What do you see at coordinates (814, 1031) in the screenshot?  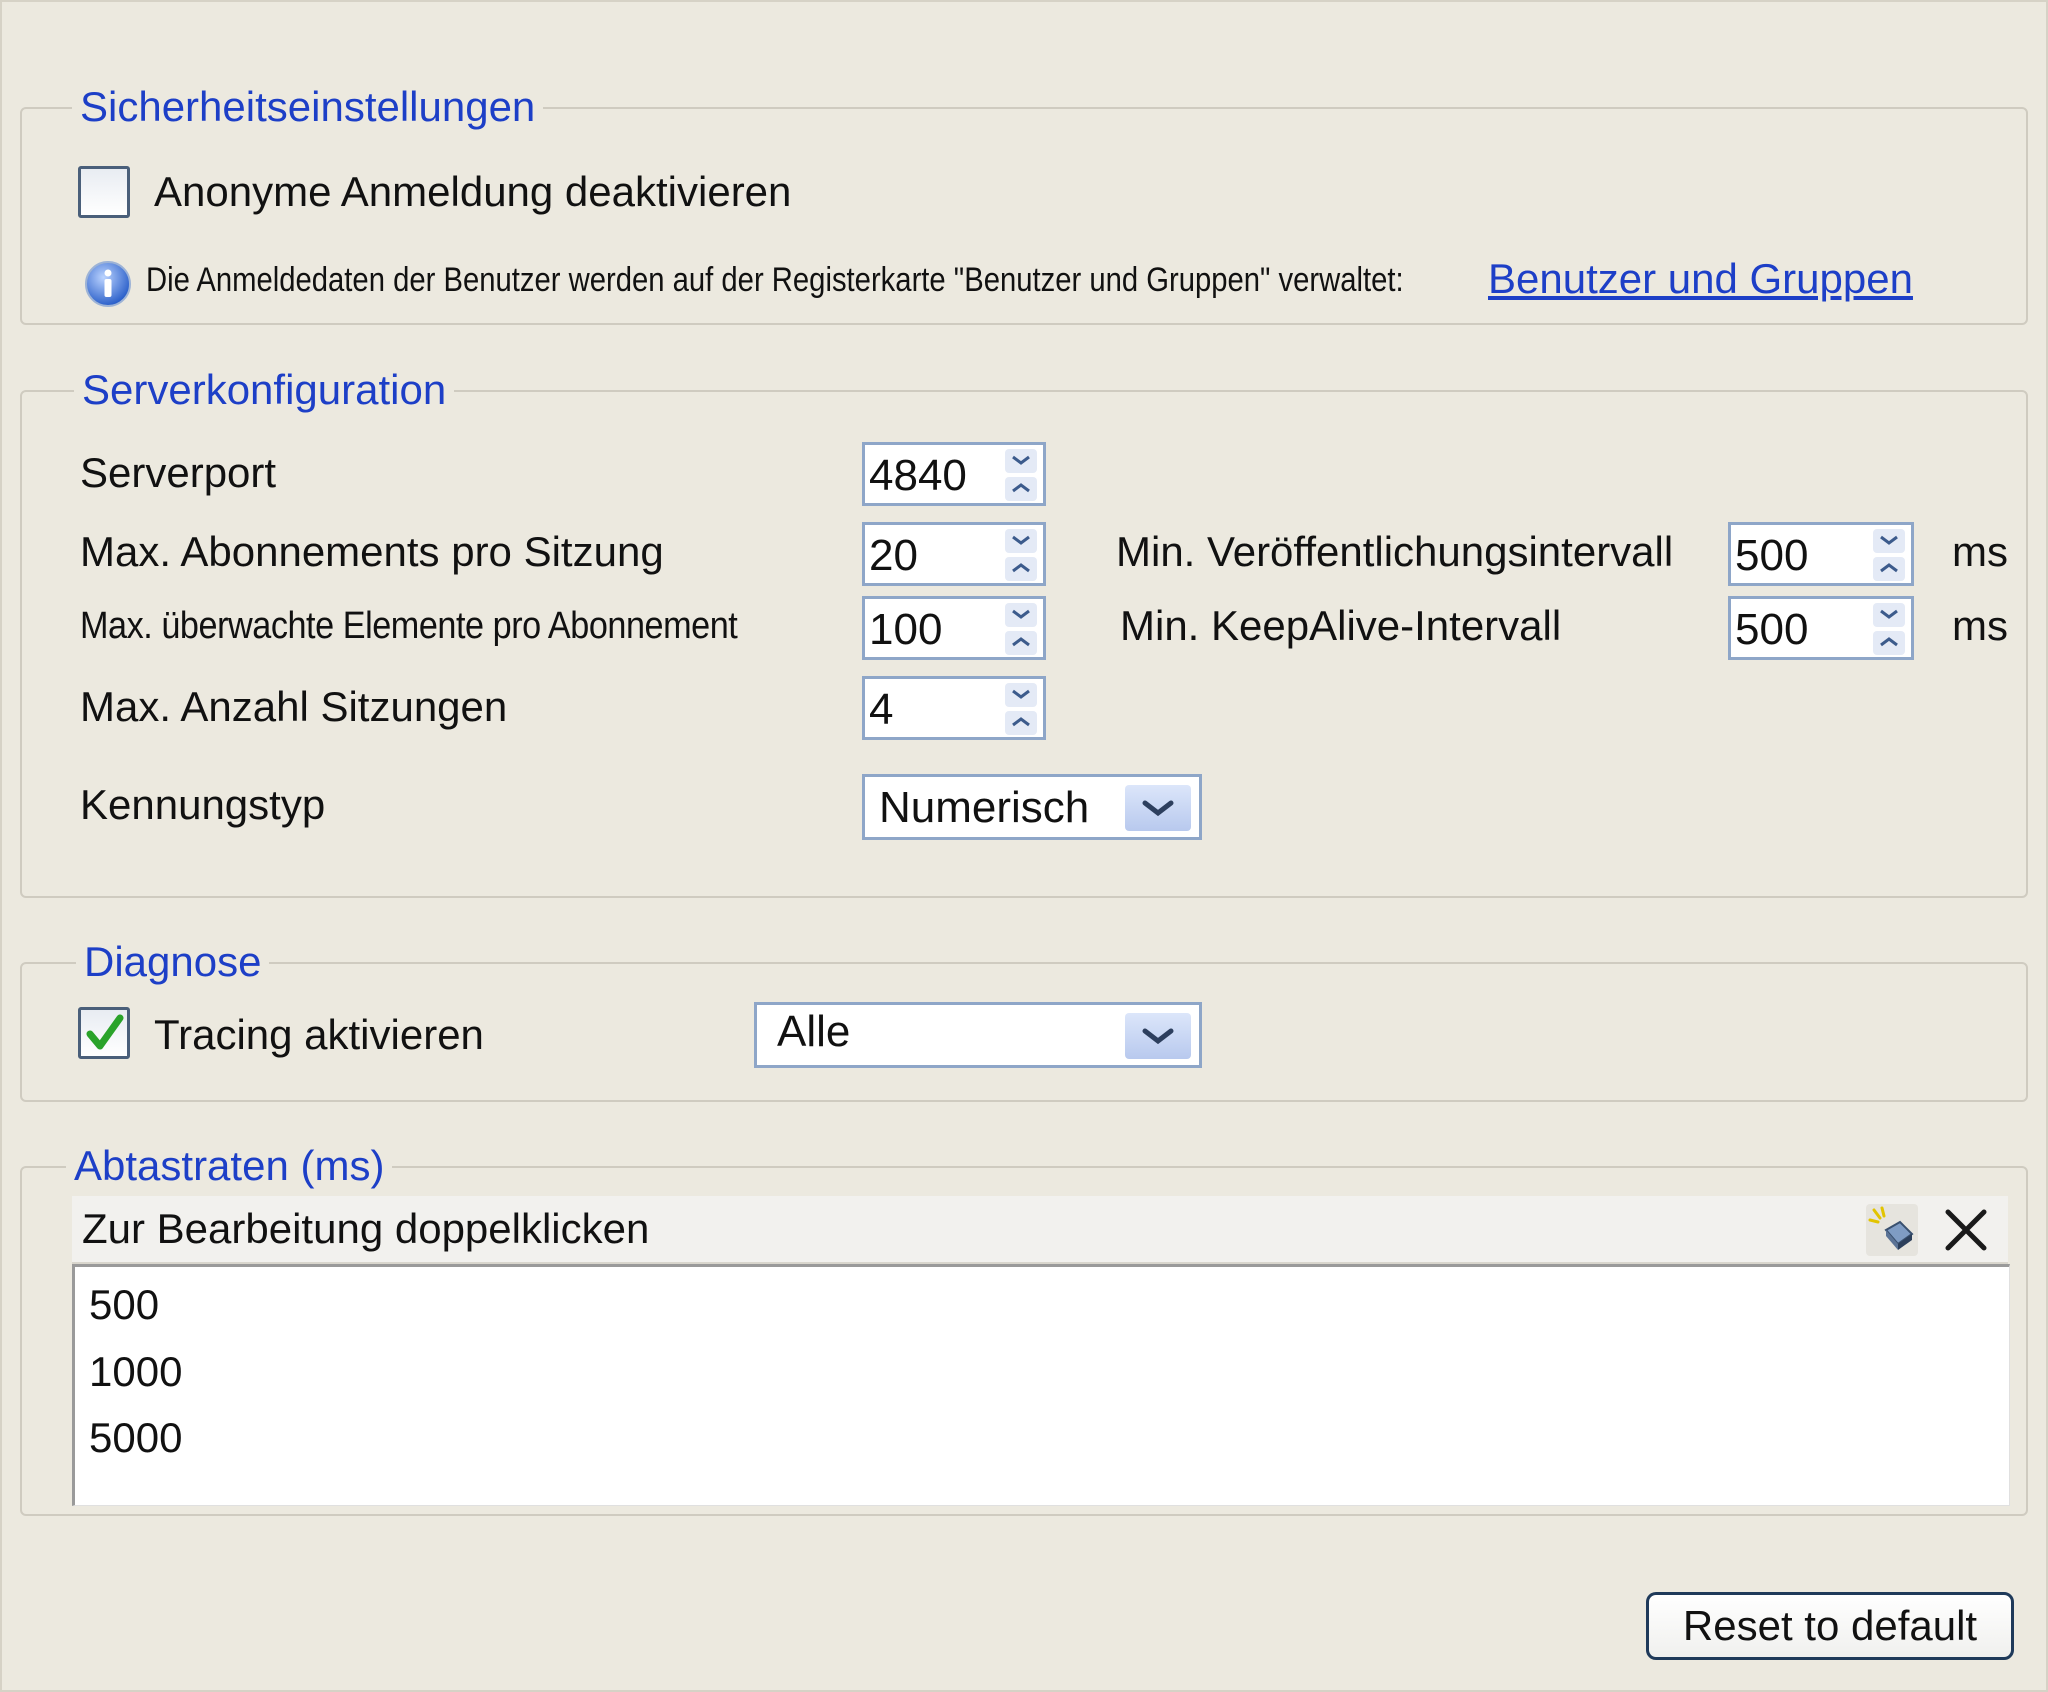 I see `tracing-level-value: Alle` at bounding box center [814, 1031].